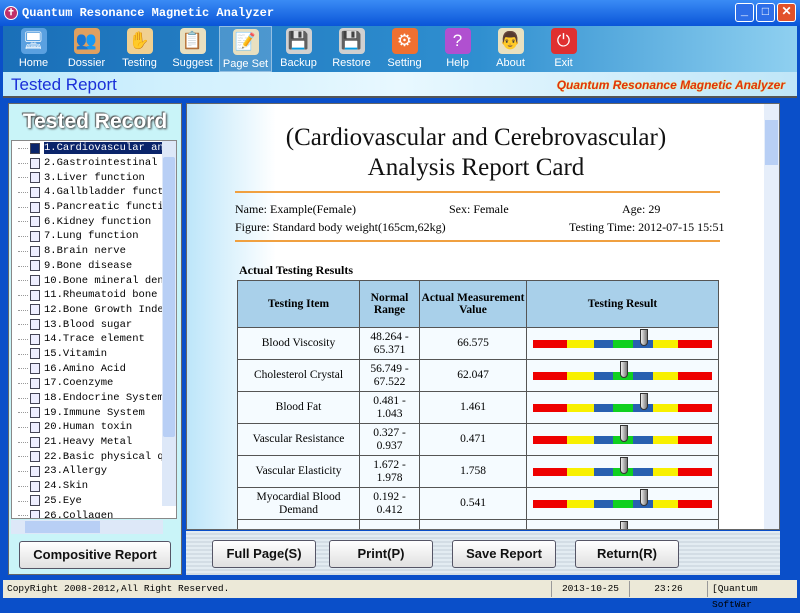  I want to click on record-item: 15.Vitamin, so click(94, 354).